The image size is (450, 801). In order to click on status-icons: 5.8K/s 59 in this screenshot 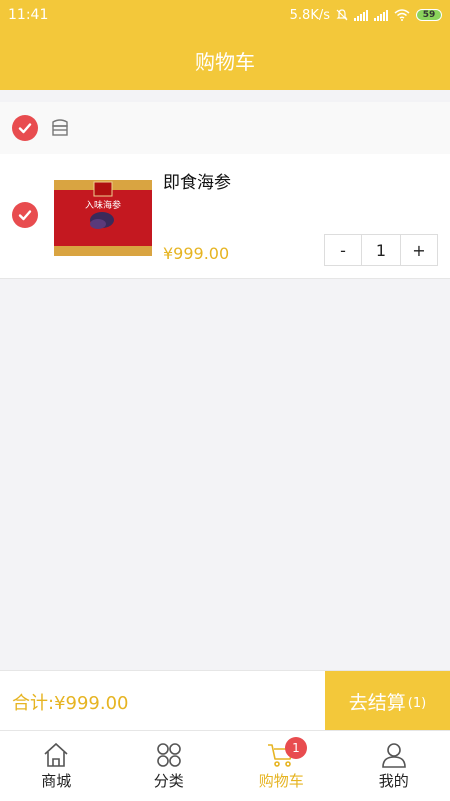, I will do `click(366, 15)`.